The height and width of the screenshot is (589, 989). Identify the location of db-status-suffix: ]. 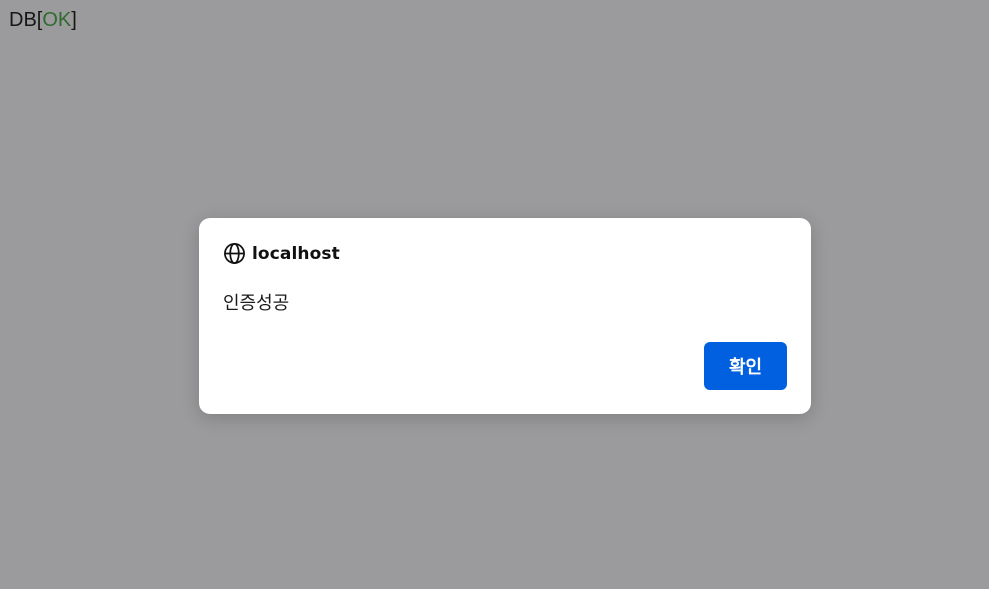
(74, 20).